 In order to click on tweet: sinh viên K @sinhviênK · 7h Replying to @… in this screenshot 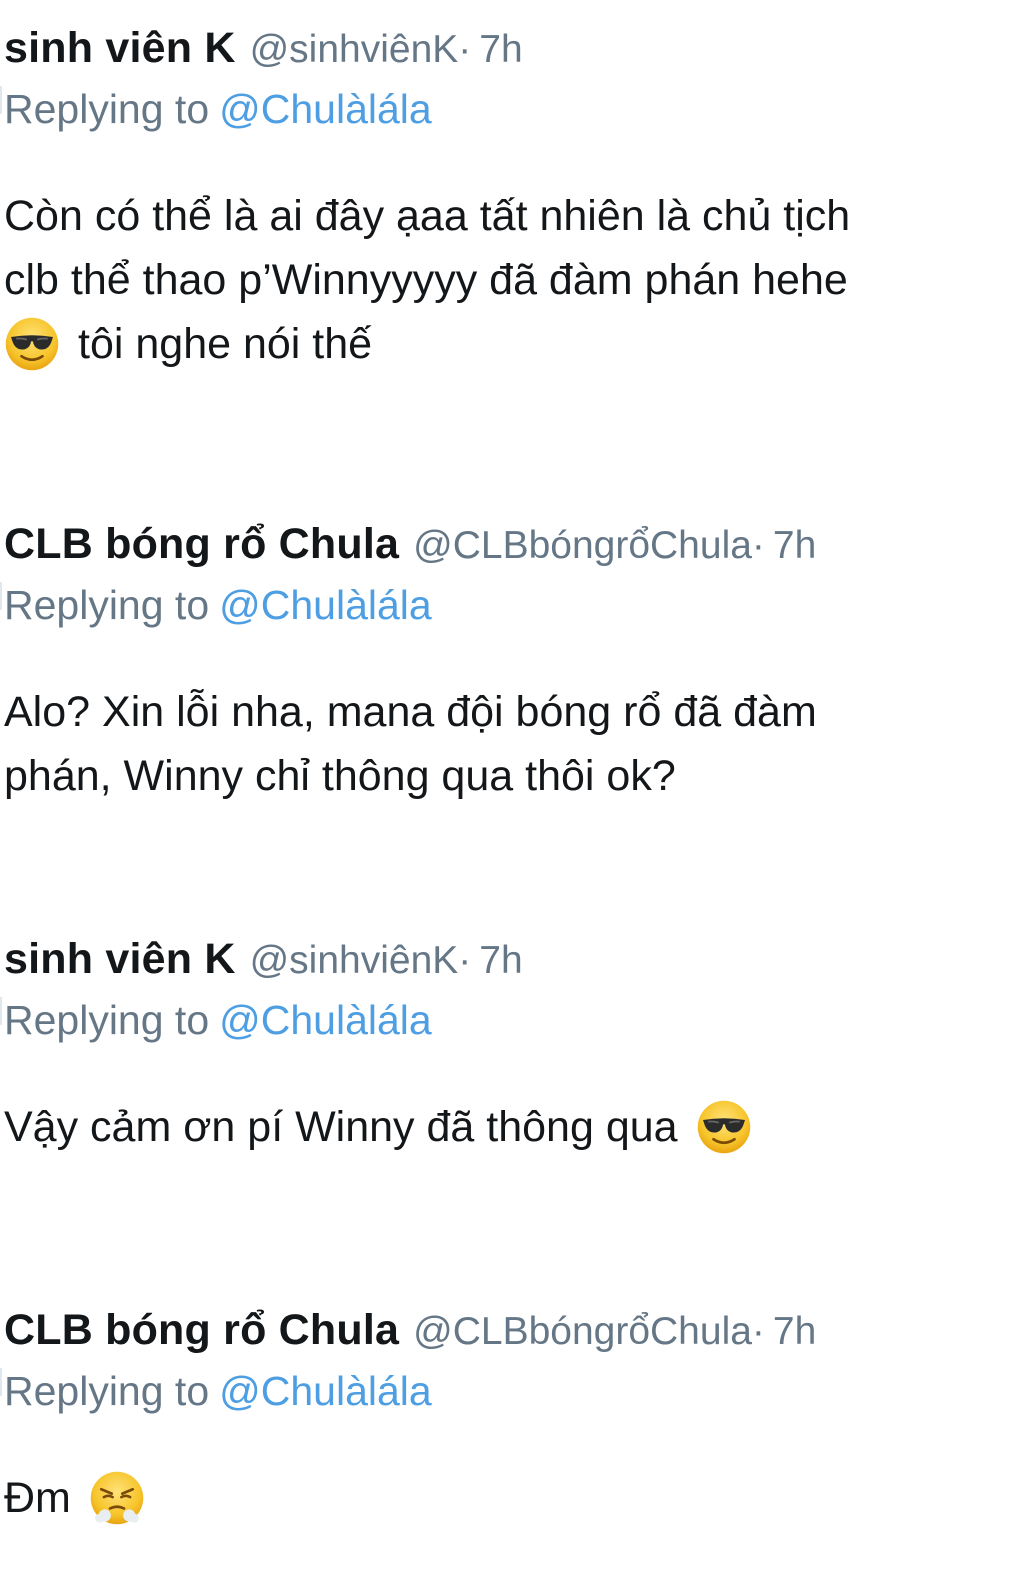, I will do `click(502, 1047)`.